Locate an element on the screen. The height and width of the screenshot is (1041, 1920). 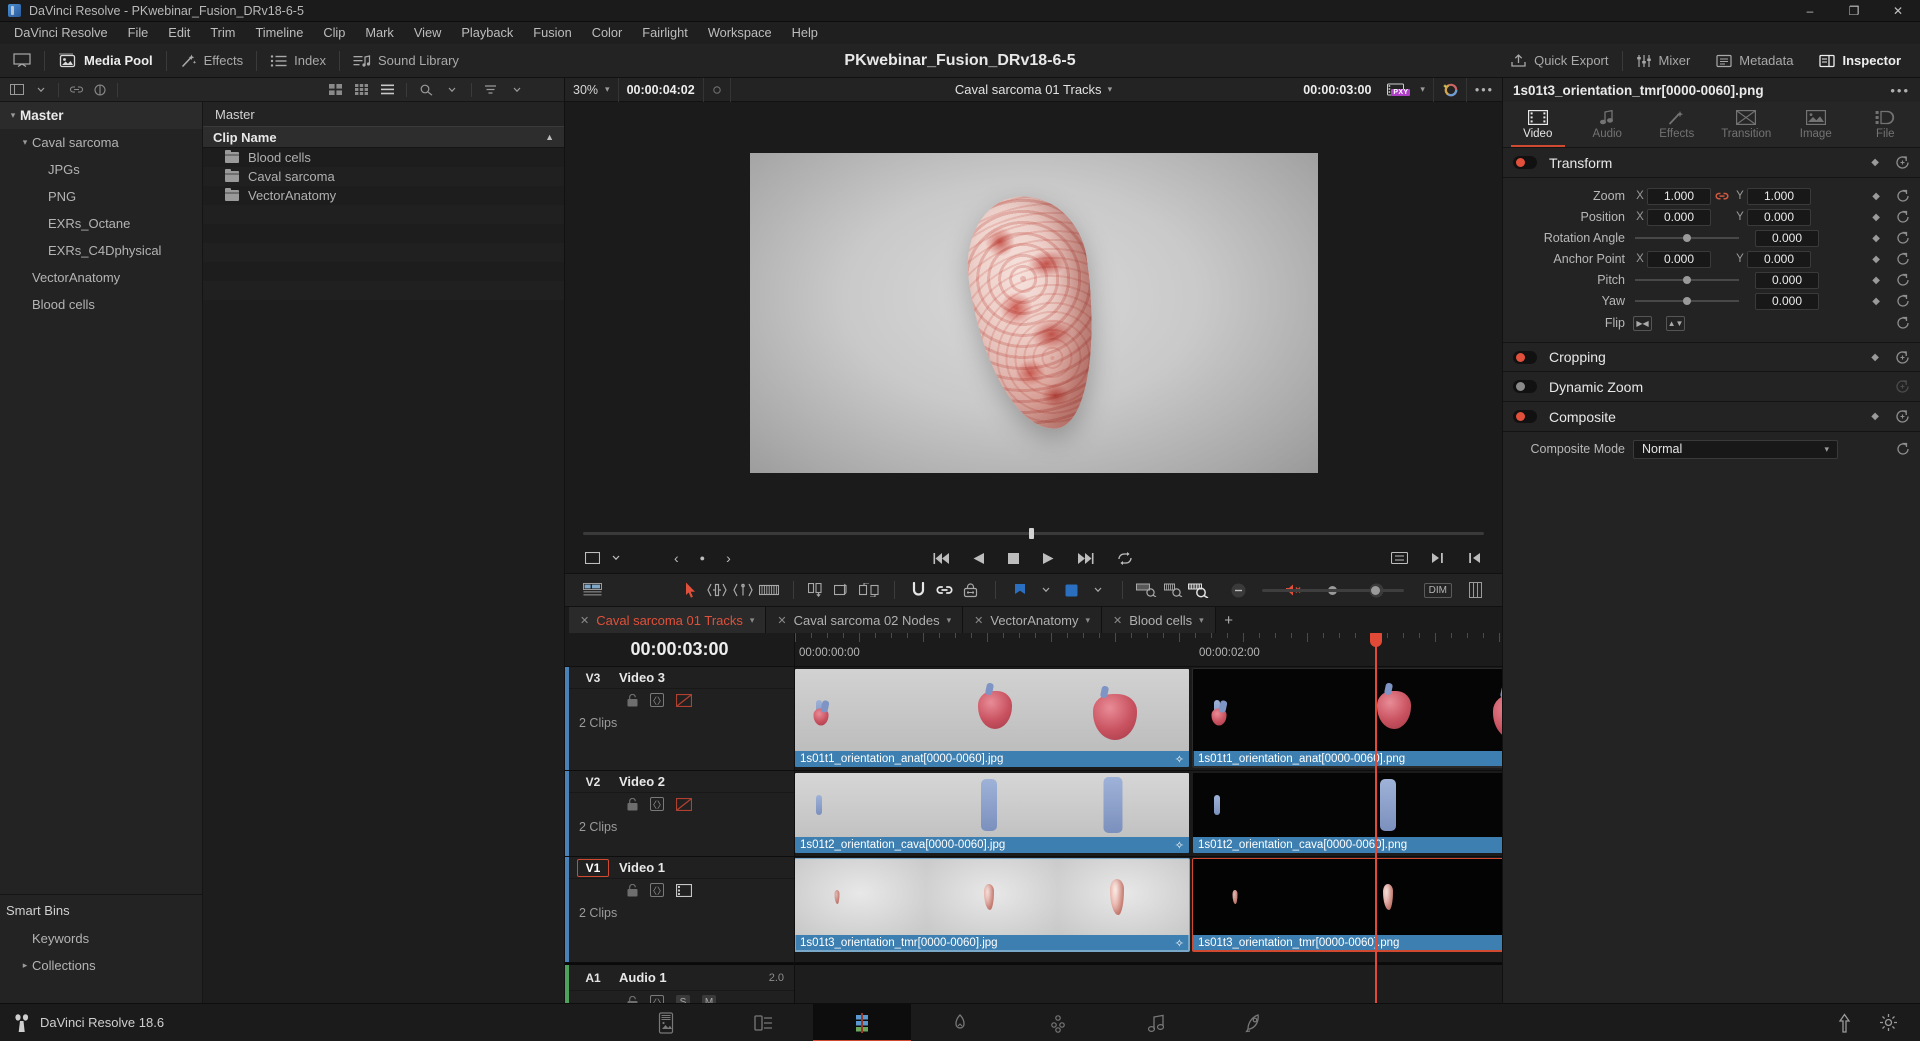
chevron-down-icon-tab-0: ▾ is located at coordinates (752, 620).